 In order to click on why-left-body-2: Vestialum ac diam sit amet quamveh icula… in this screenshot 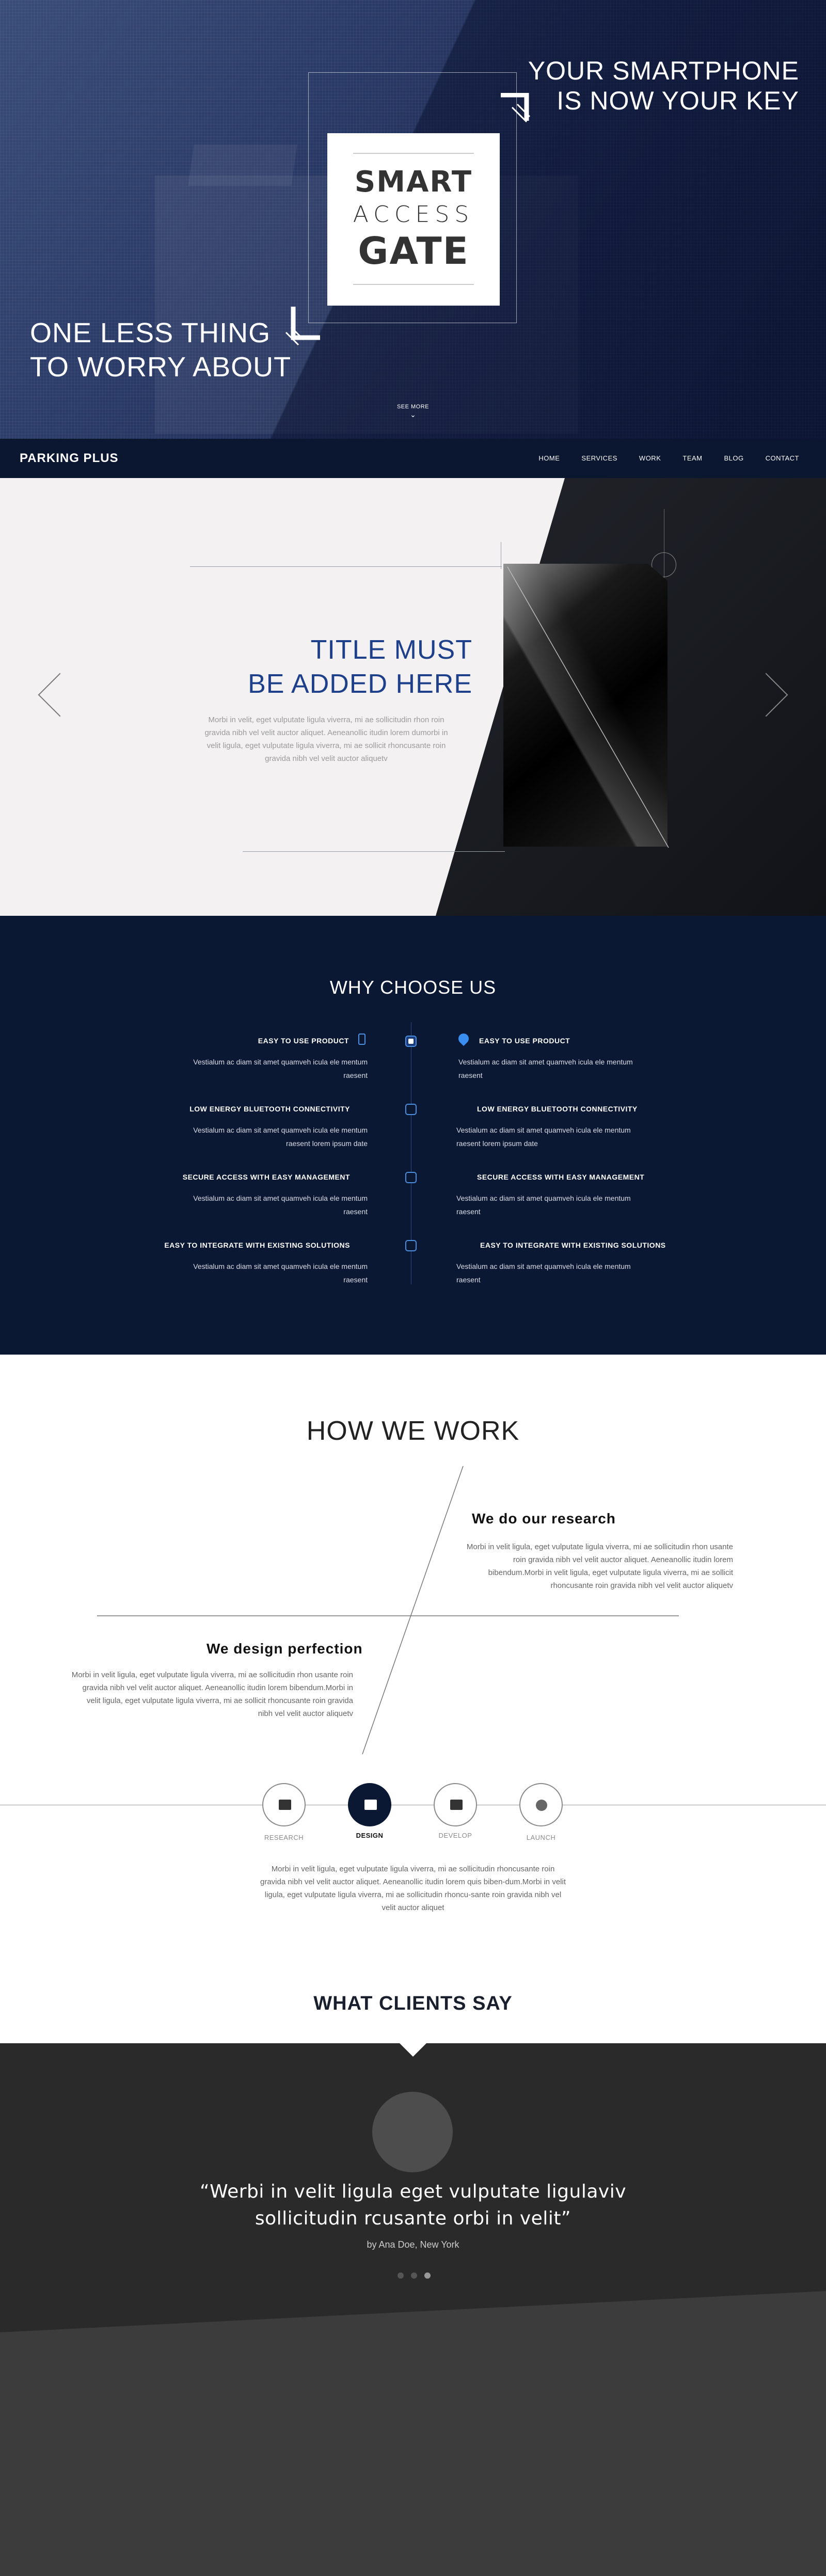, I will do `click(280, 1137)`.